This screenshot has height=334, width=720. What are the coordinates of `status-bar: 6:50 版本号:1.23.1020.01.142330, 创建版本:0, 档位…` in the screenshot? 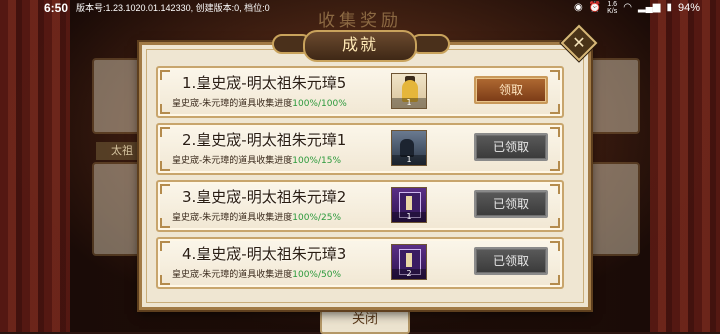 It's located at (360, 8).